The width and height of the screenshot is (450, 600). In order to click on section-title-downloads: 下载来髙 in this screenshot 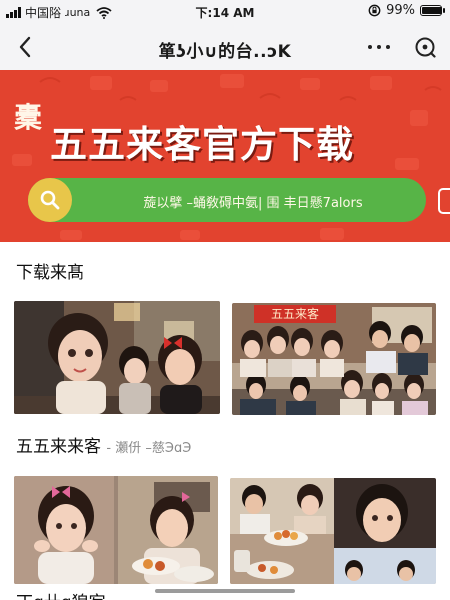, I will do `click(50, 273)`.